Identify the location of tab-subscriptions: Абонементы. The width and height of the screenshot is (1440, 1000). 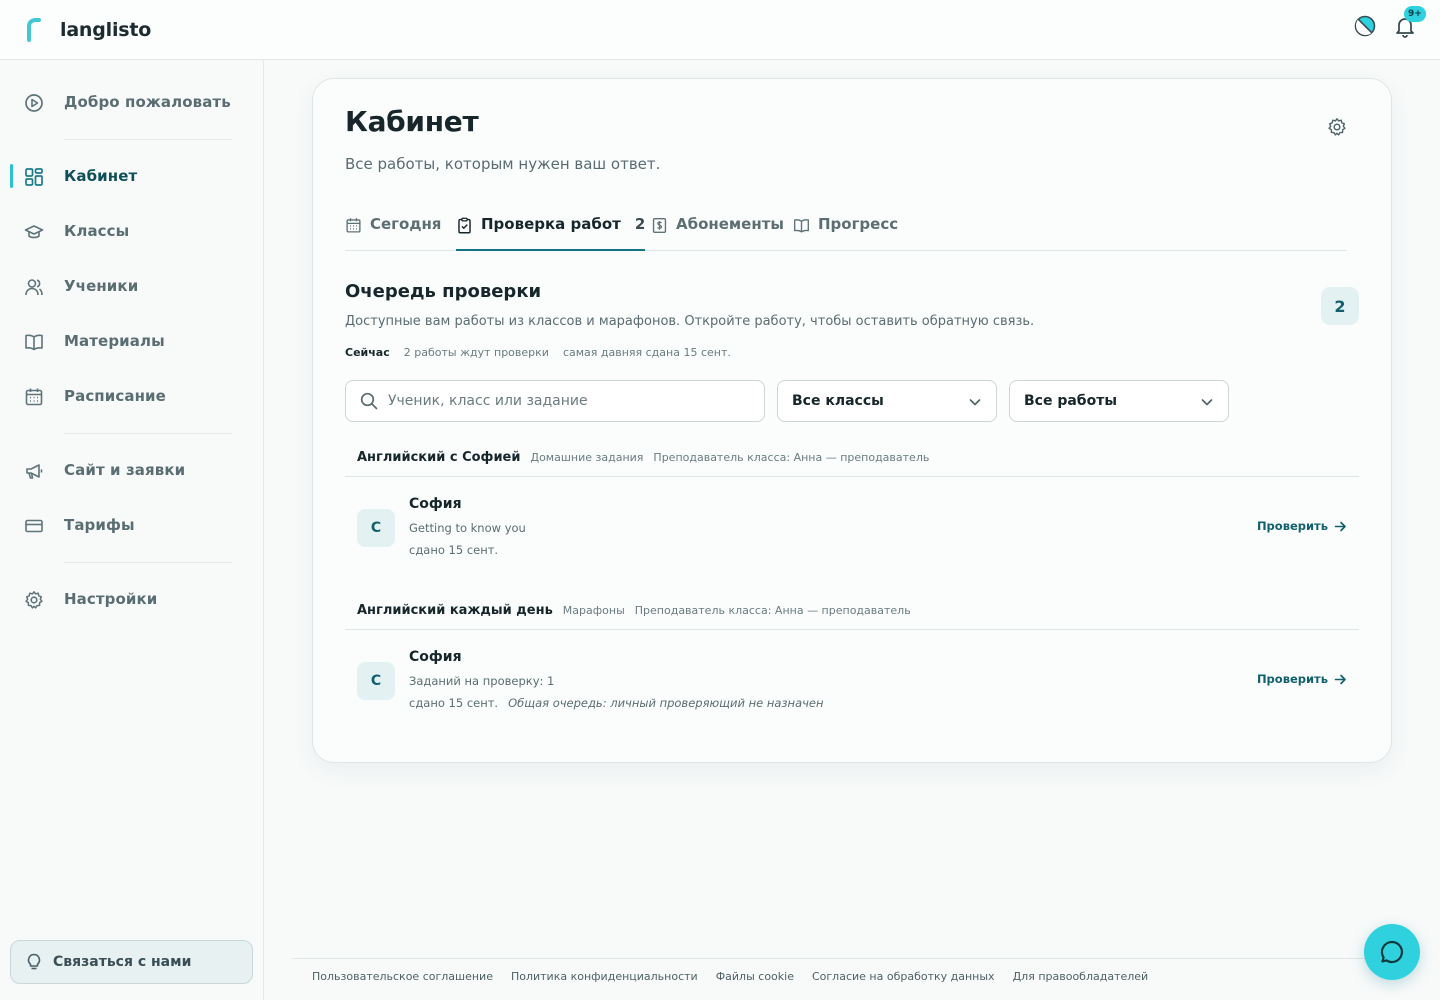
(717, 233).